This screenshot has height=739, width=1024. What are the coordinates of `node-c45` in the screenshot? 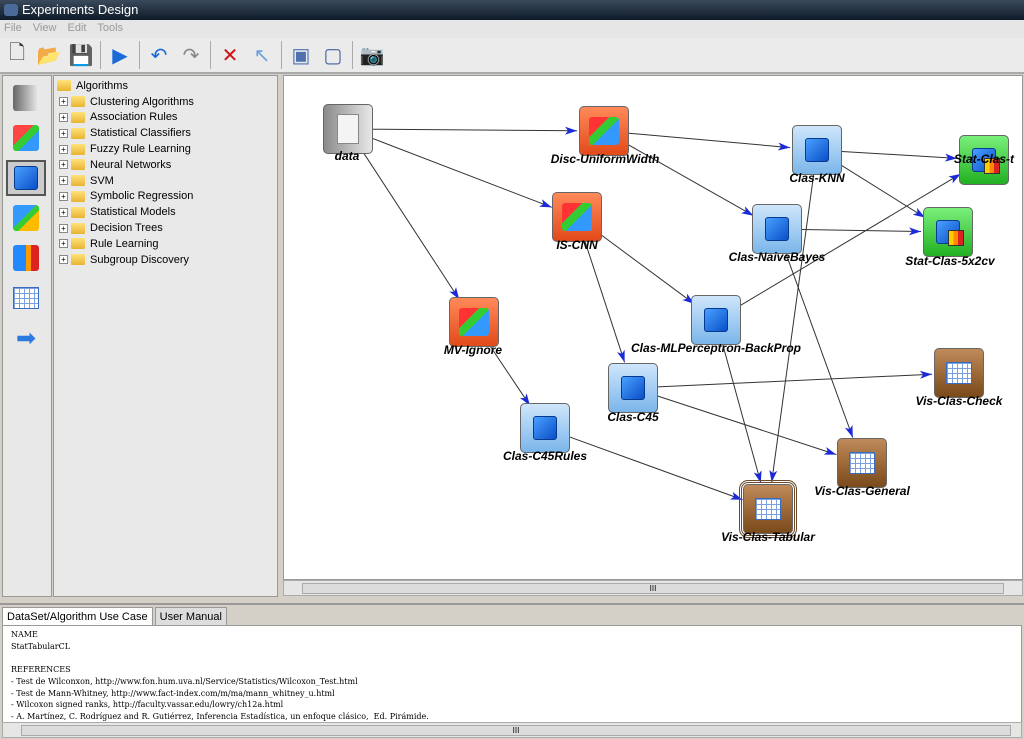 It's located at (633, 388).